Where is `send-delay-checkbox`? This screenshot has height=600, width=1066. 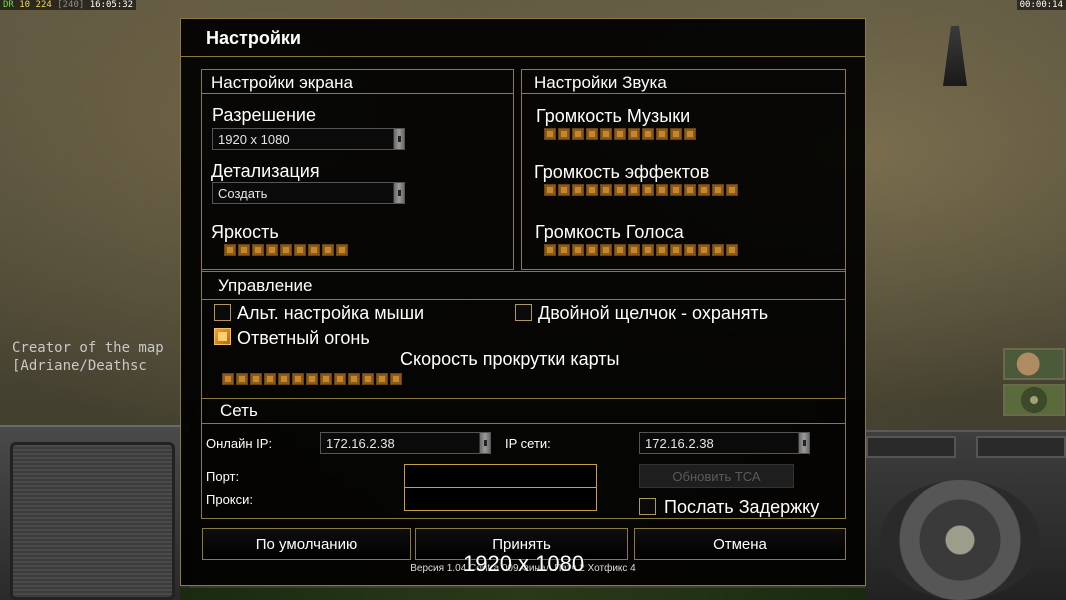
send-delay-checkbox is located at coordinates (647, 506).